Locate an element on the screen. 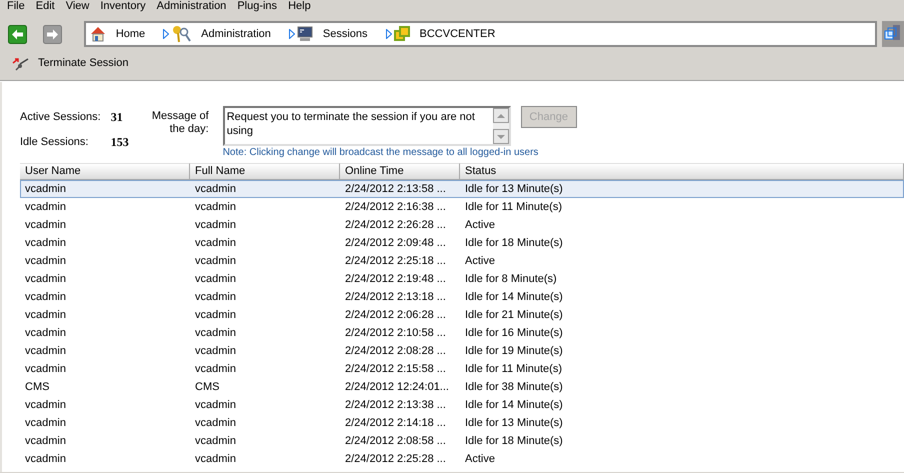  table-row: vcadmin vcadmin 2/24/2012 2:08:28 ... Idle for 19 Minute(s) is located at coordinates (462, 351).